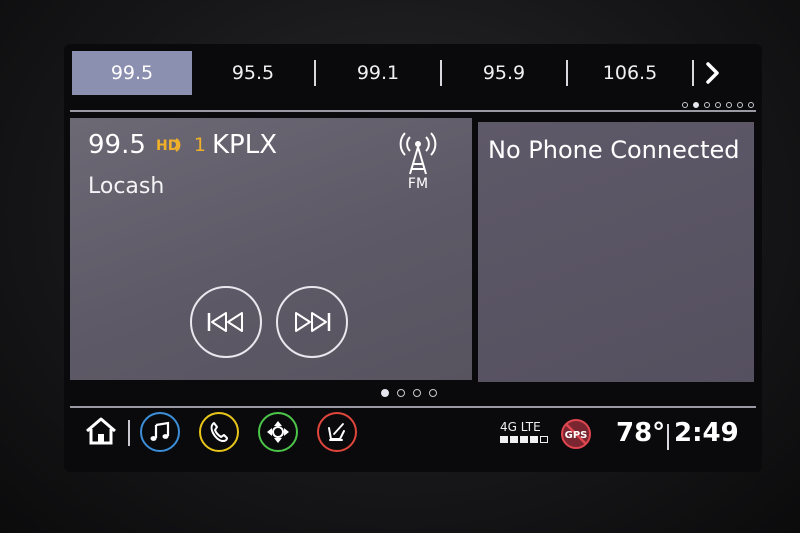 The height and width of the screenshot is (533, 800). I want to click on seek-forward-icon, so click(313, 322).